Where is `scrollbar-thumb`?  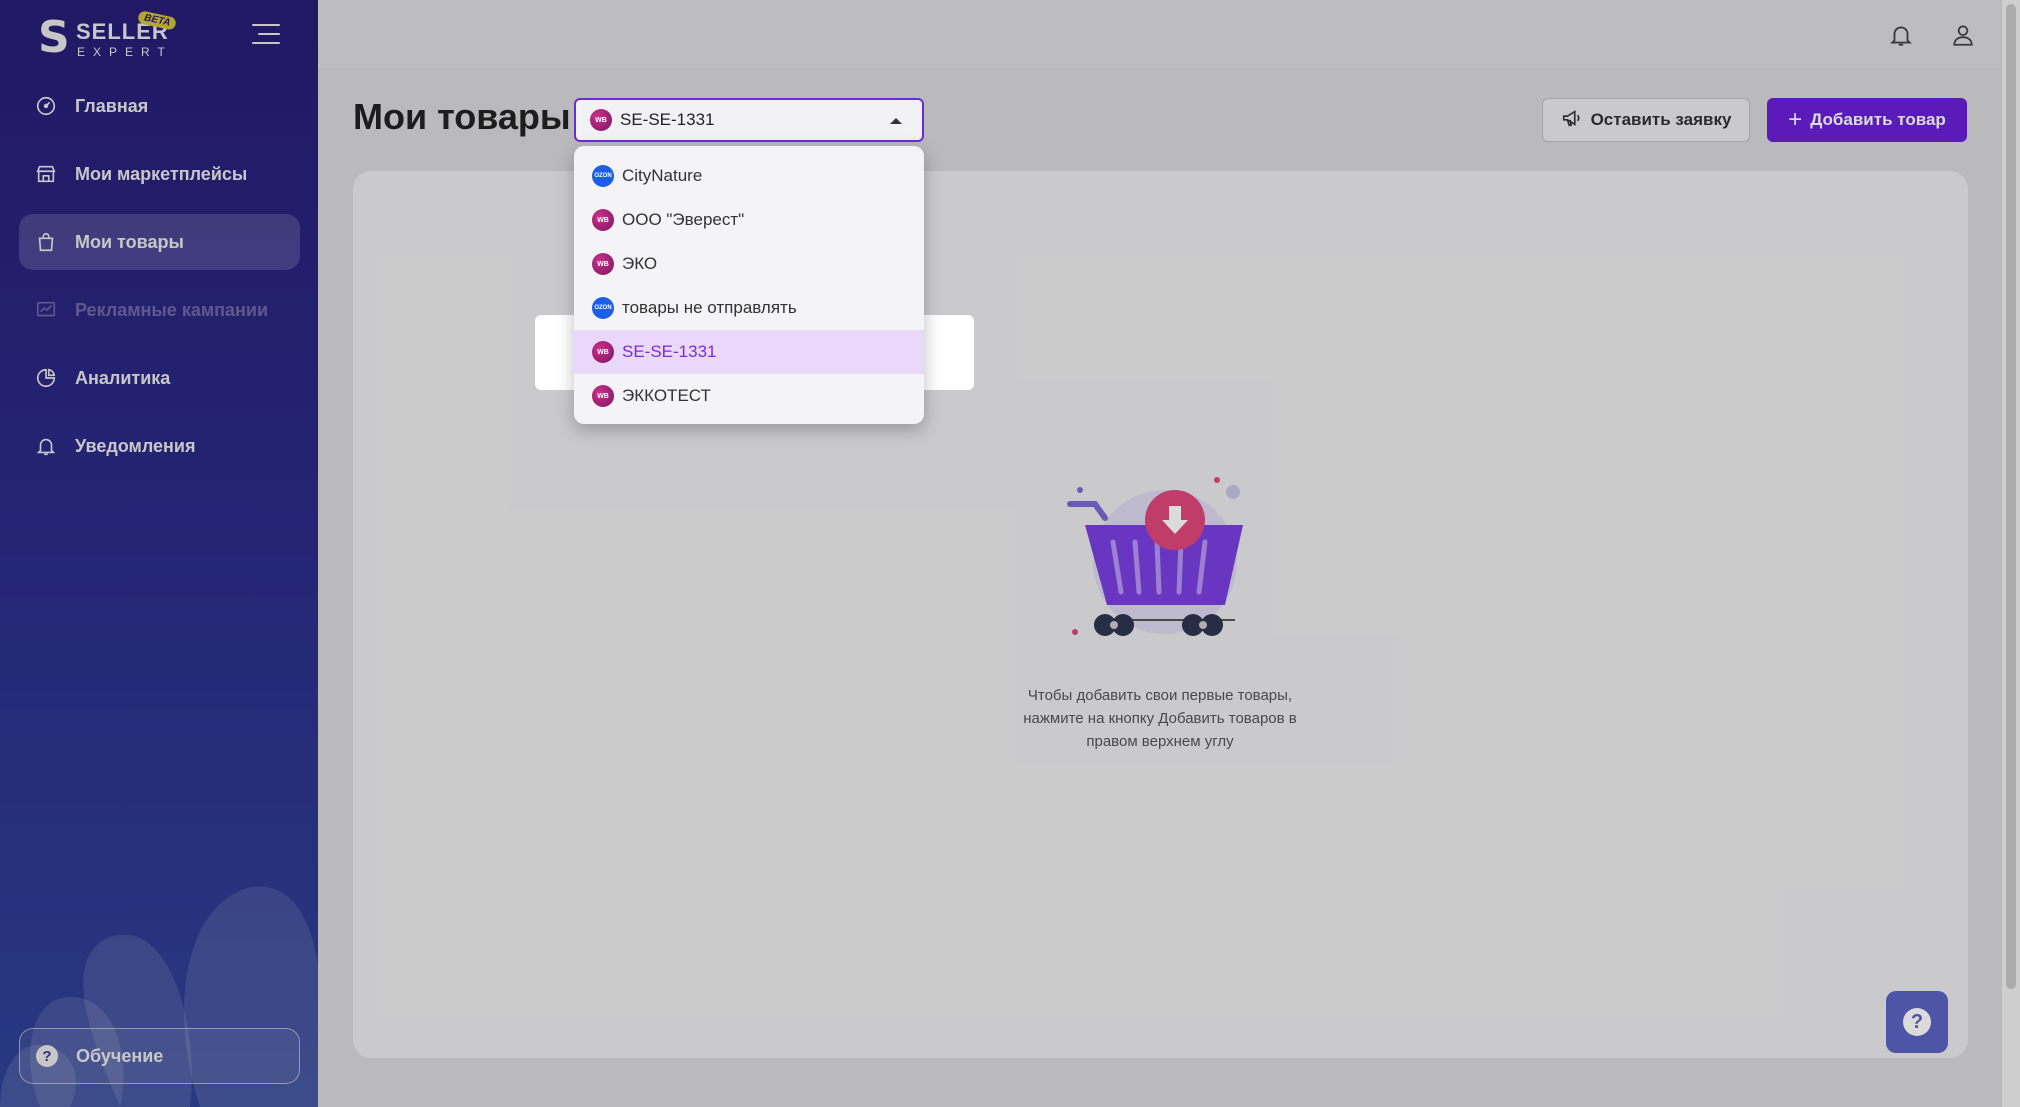
scrollbar-thumb is located at coordinates (2011, 496).